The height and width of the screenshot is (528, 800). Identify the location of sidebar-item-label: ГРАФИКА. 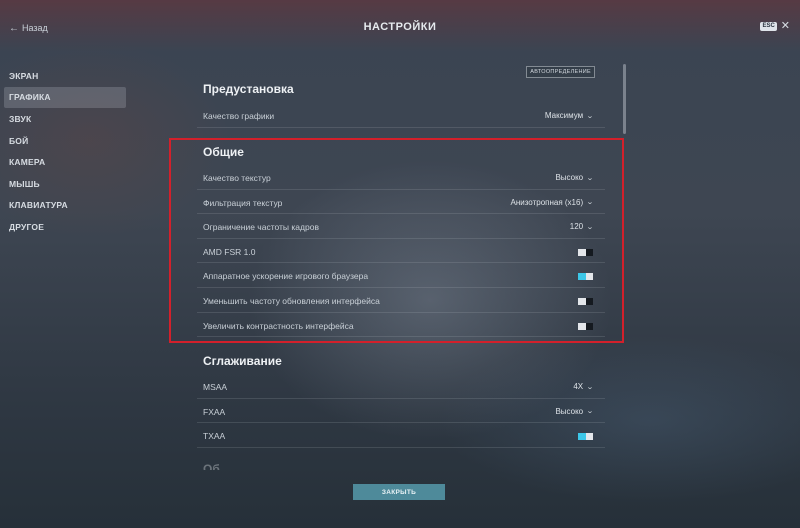
(30, 97).